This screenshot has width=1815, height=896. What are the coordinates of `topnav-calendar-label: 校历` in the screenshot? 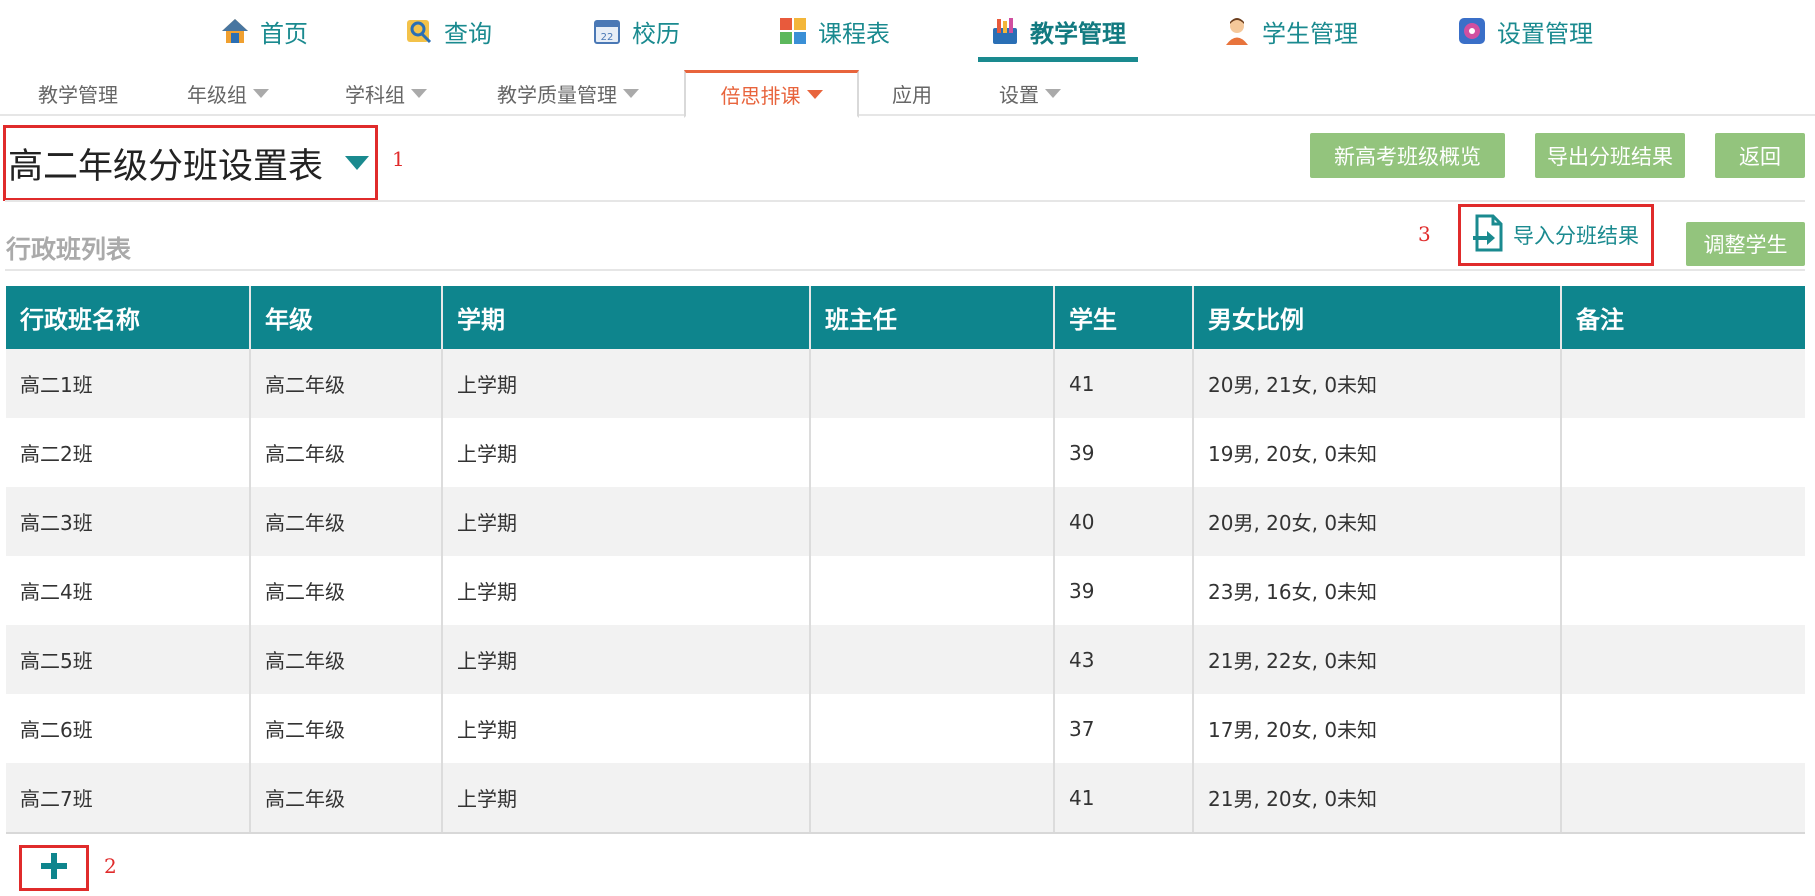 It's located at (656, 33).